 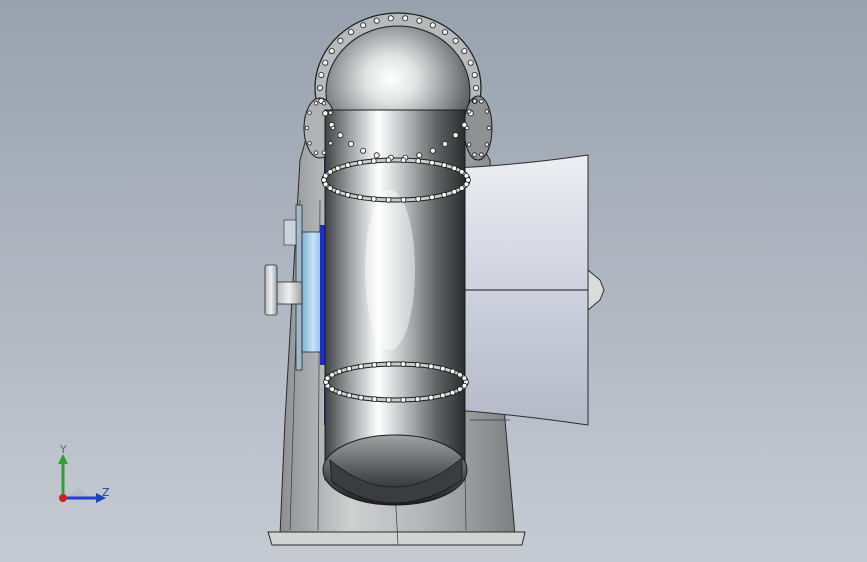 I want to click on outlet-cone, so click(x=529, y=290).